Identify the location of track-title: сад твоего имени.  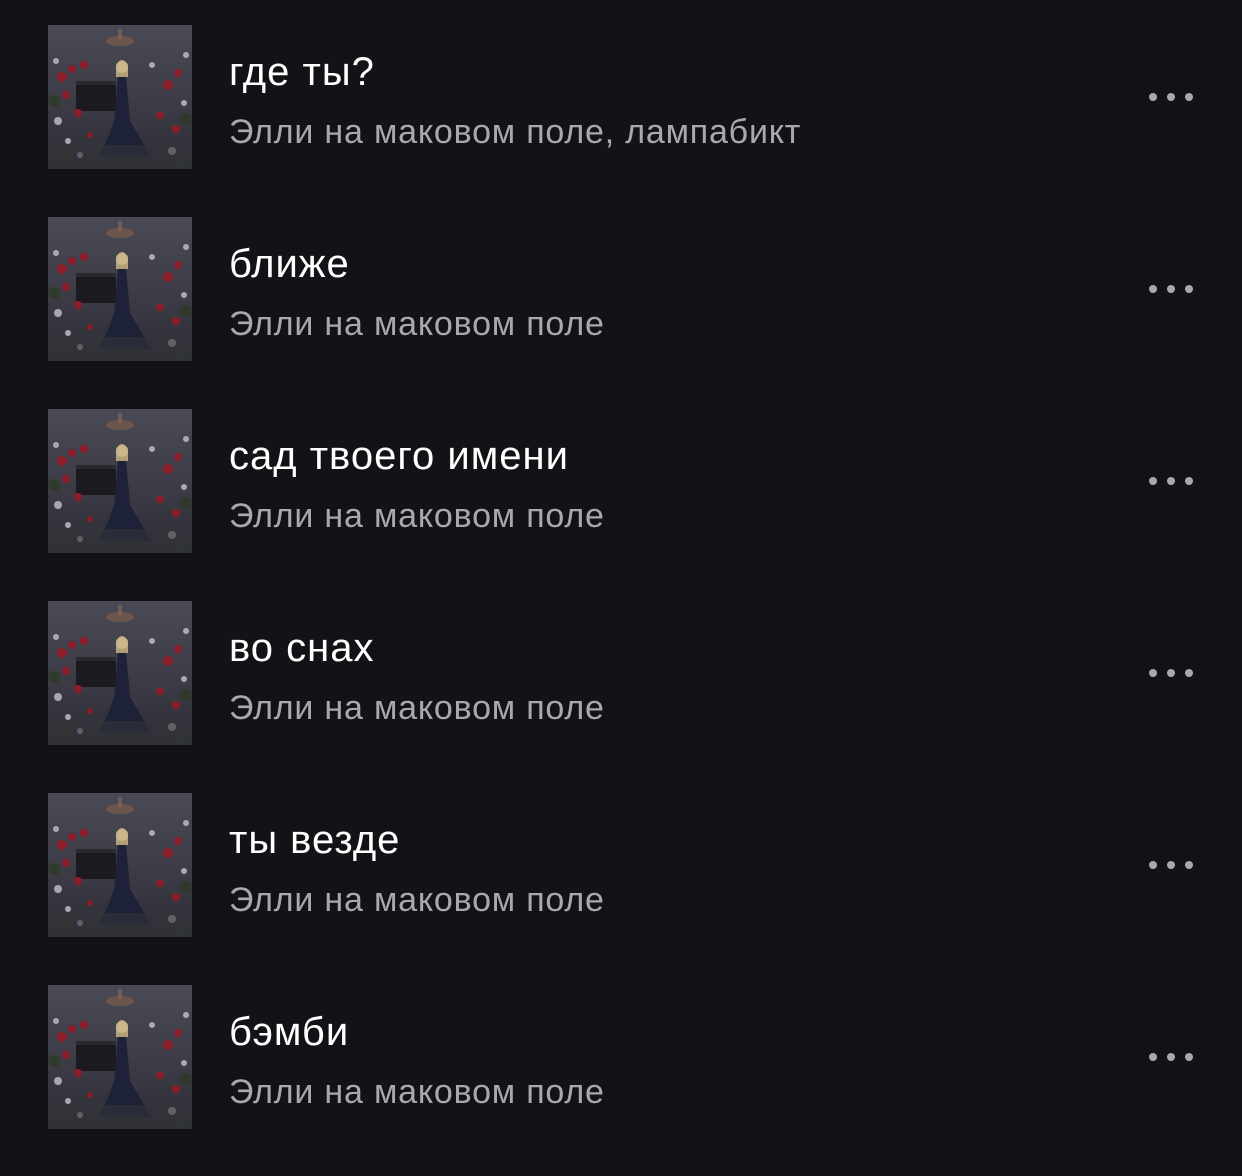
(399, 456).